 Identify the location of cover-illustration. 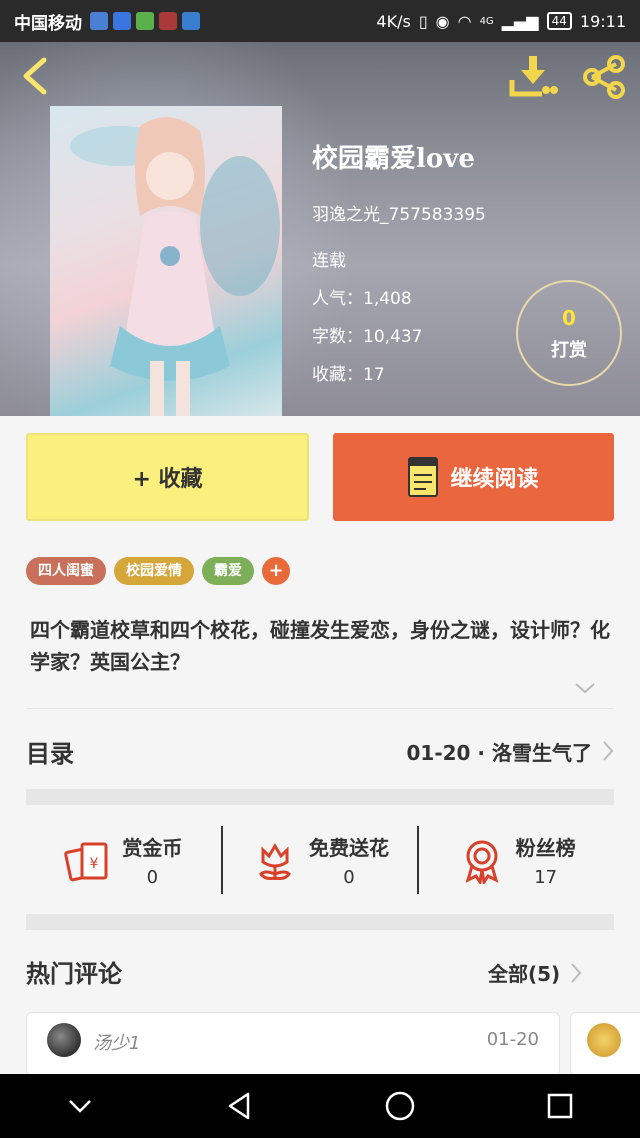
(175, 266).